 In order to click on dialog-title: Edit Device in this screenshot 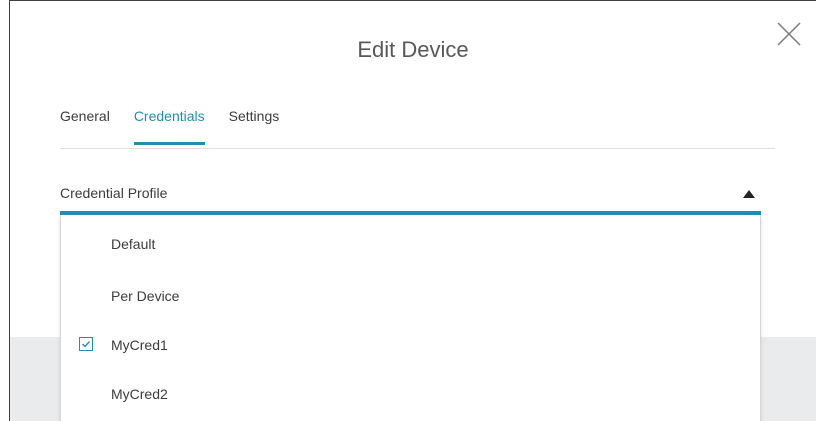, I will do `click(413, 49)`.